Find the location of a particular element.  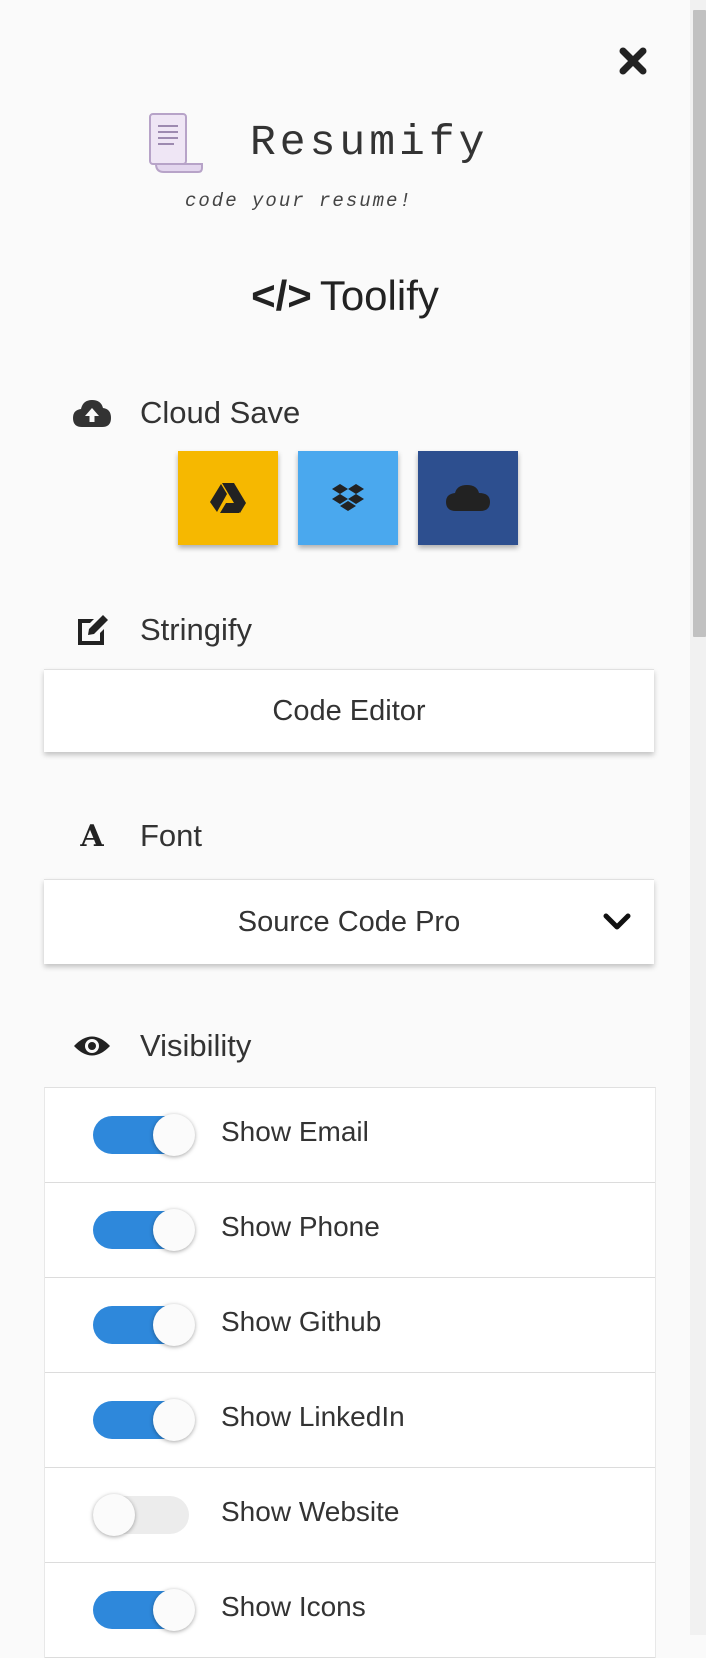

show-linkedin-label: Show LinkedIn is located at coordinates (313, 1416).